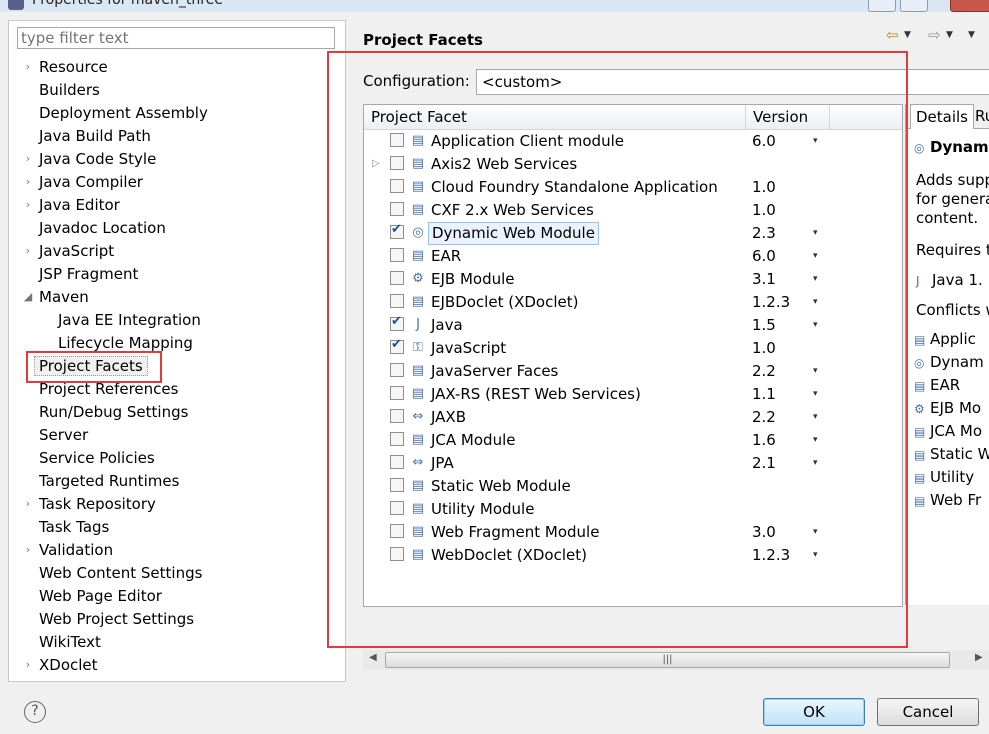 The image size is (989, 734). I want to click on tree-item: › Java Compiler, so click(84, 182).